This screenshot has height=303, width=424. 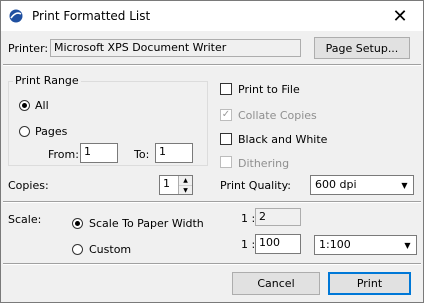 What do you see at coordinates (248, 218) in the screenshot?
I see `ratio-prefix-1: 1 :` at bounding box center [248, 218].